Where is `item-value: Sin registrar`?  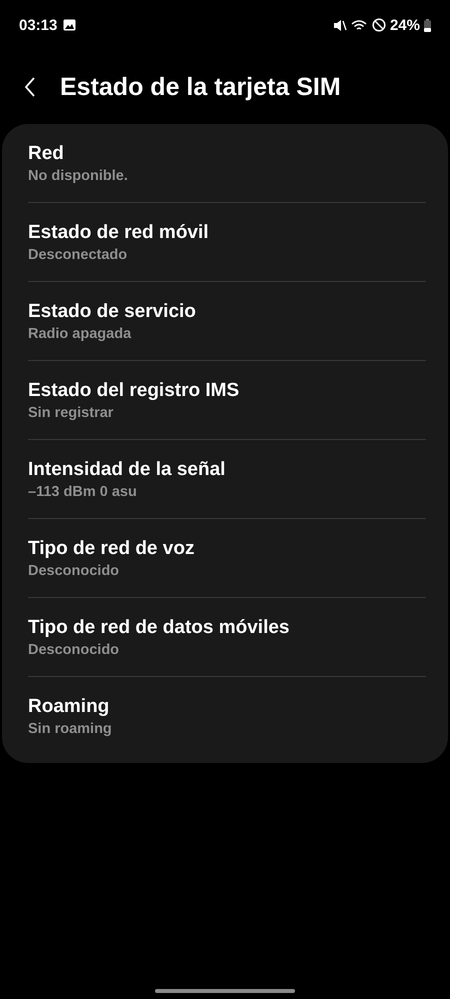 item-value: Sin registrar is located at coordinates (71, 412).